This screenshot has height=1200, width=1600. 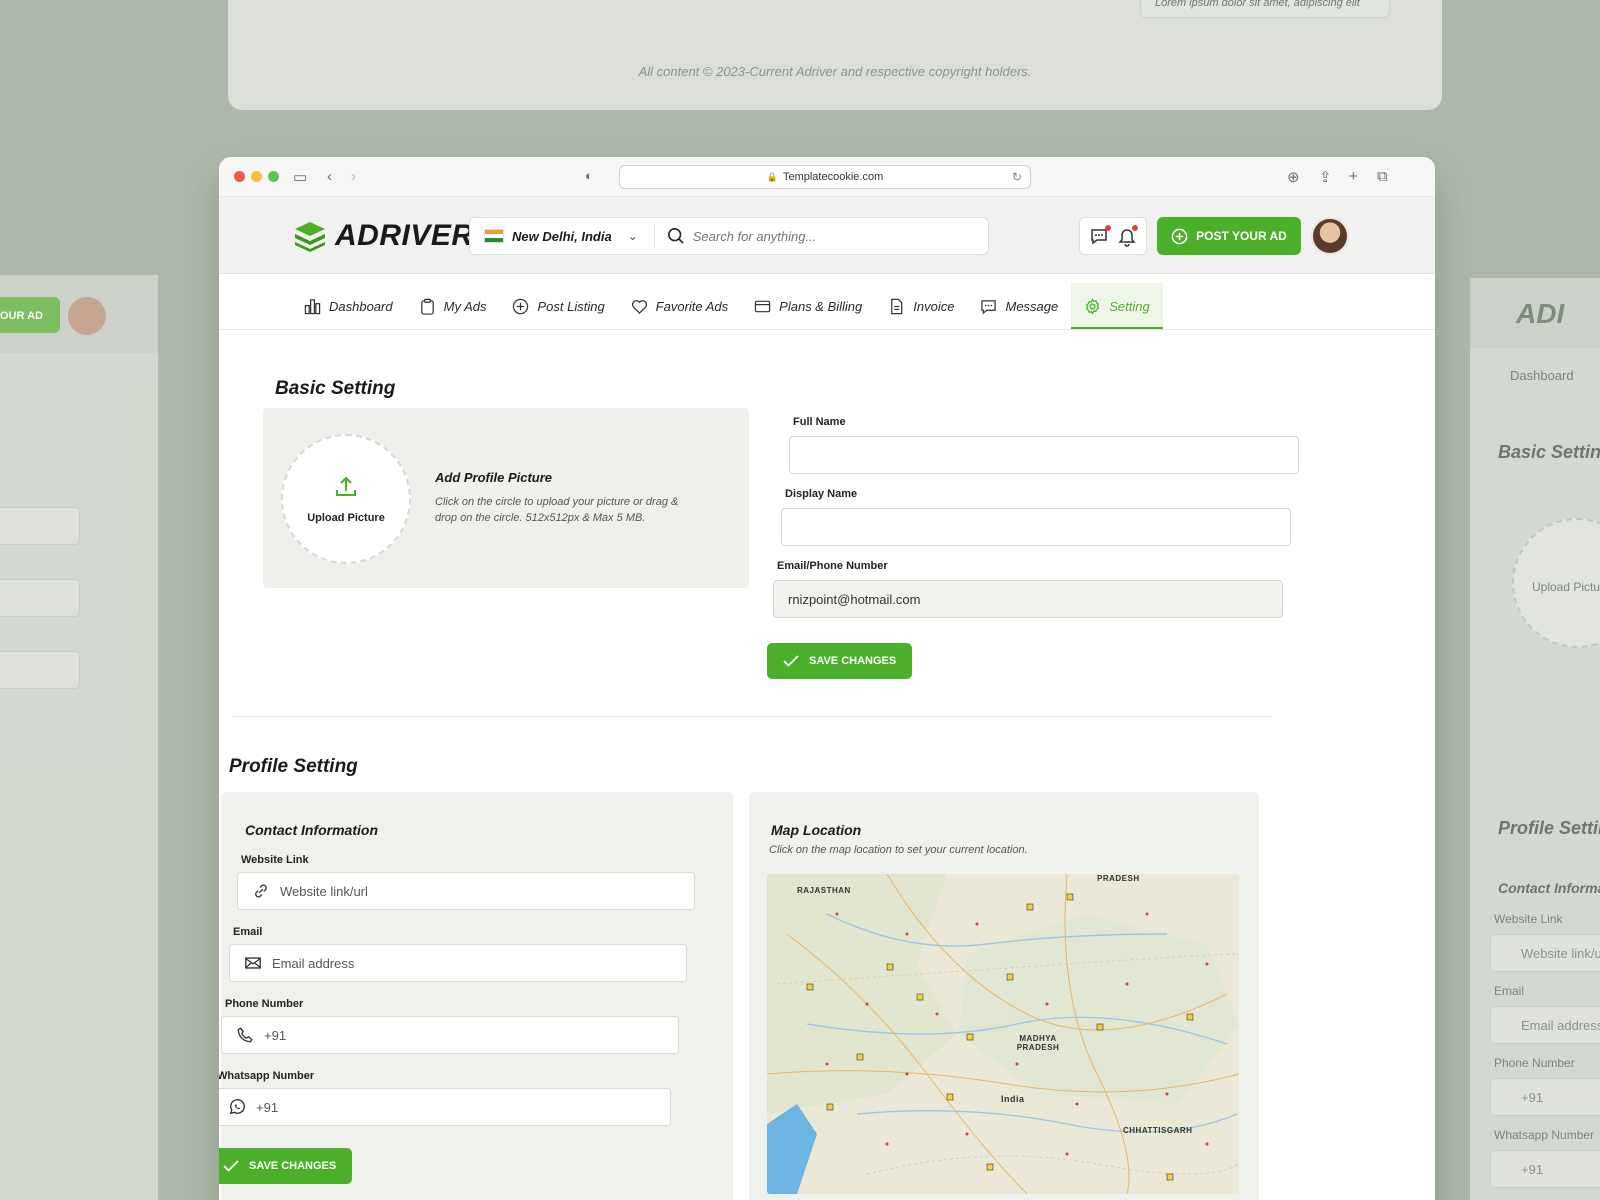 I want to click on nav-item-my-ads: My Ads, so click(x=453, y=306).